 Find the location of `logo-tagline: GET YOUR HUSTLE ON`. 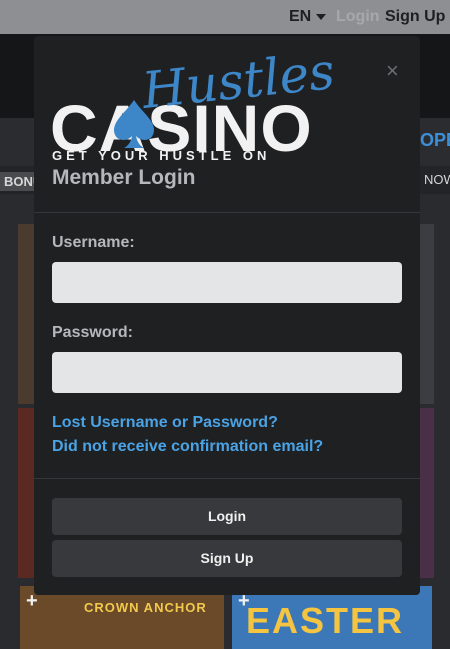

logo-tagline: GET YOUR HUSTLE ON is located at coordinates (161, 155).